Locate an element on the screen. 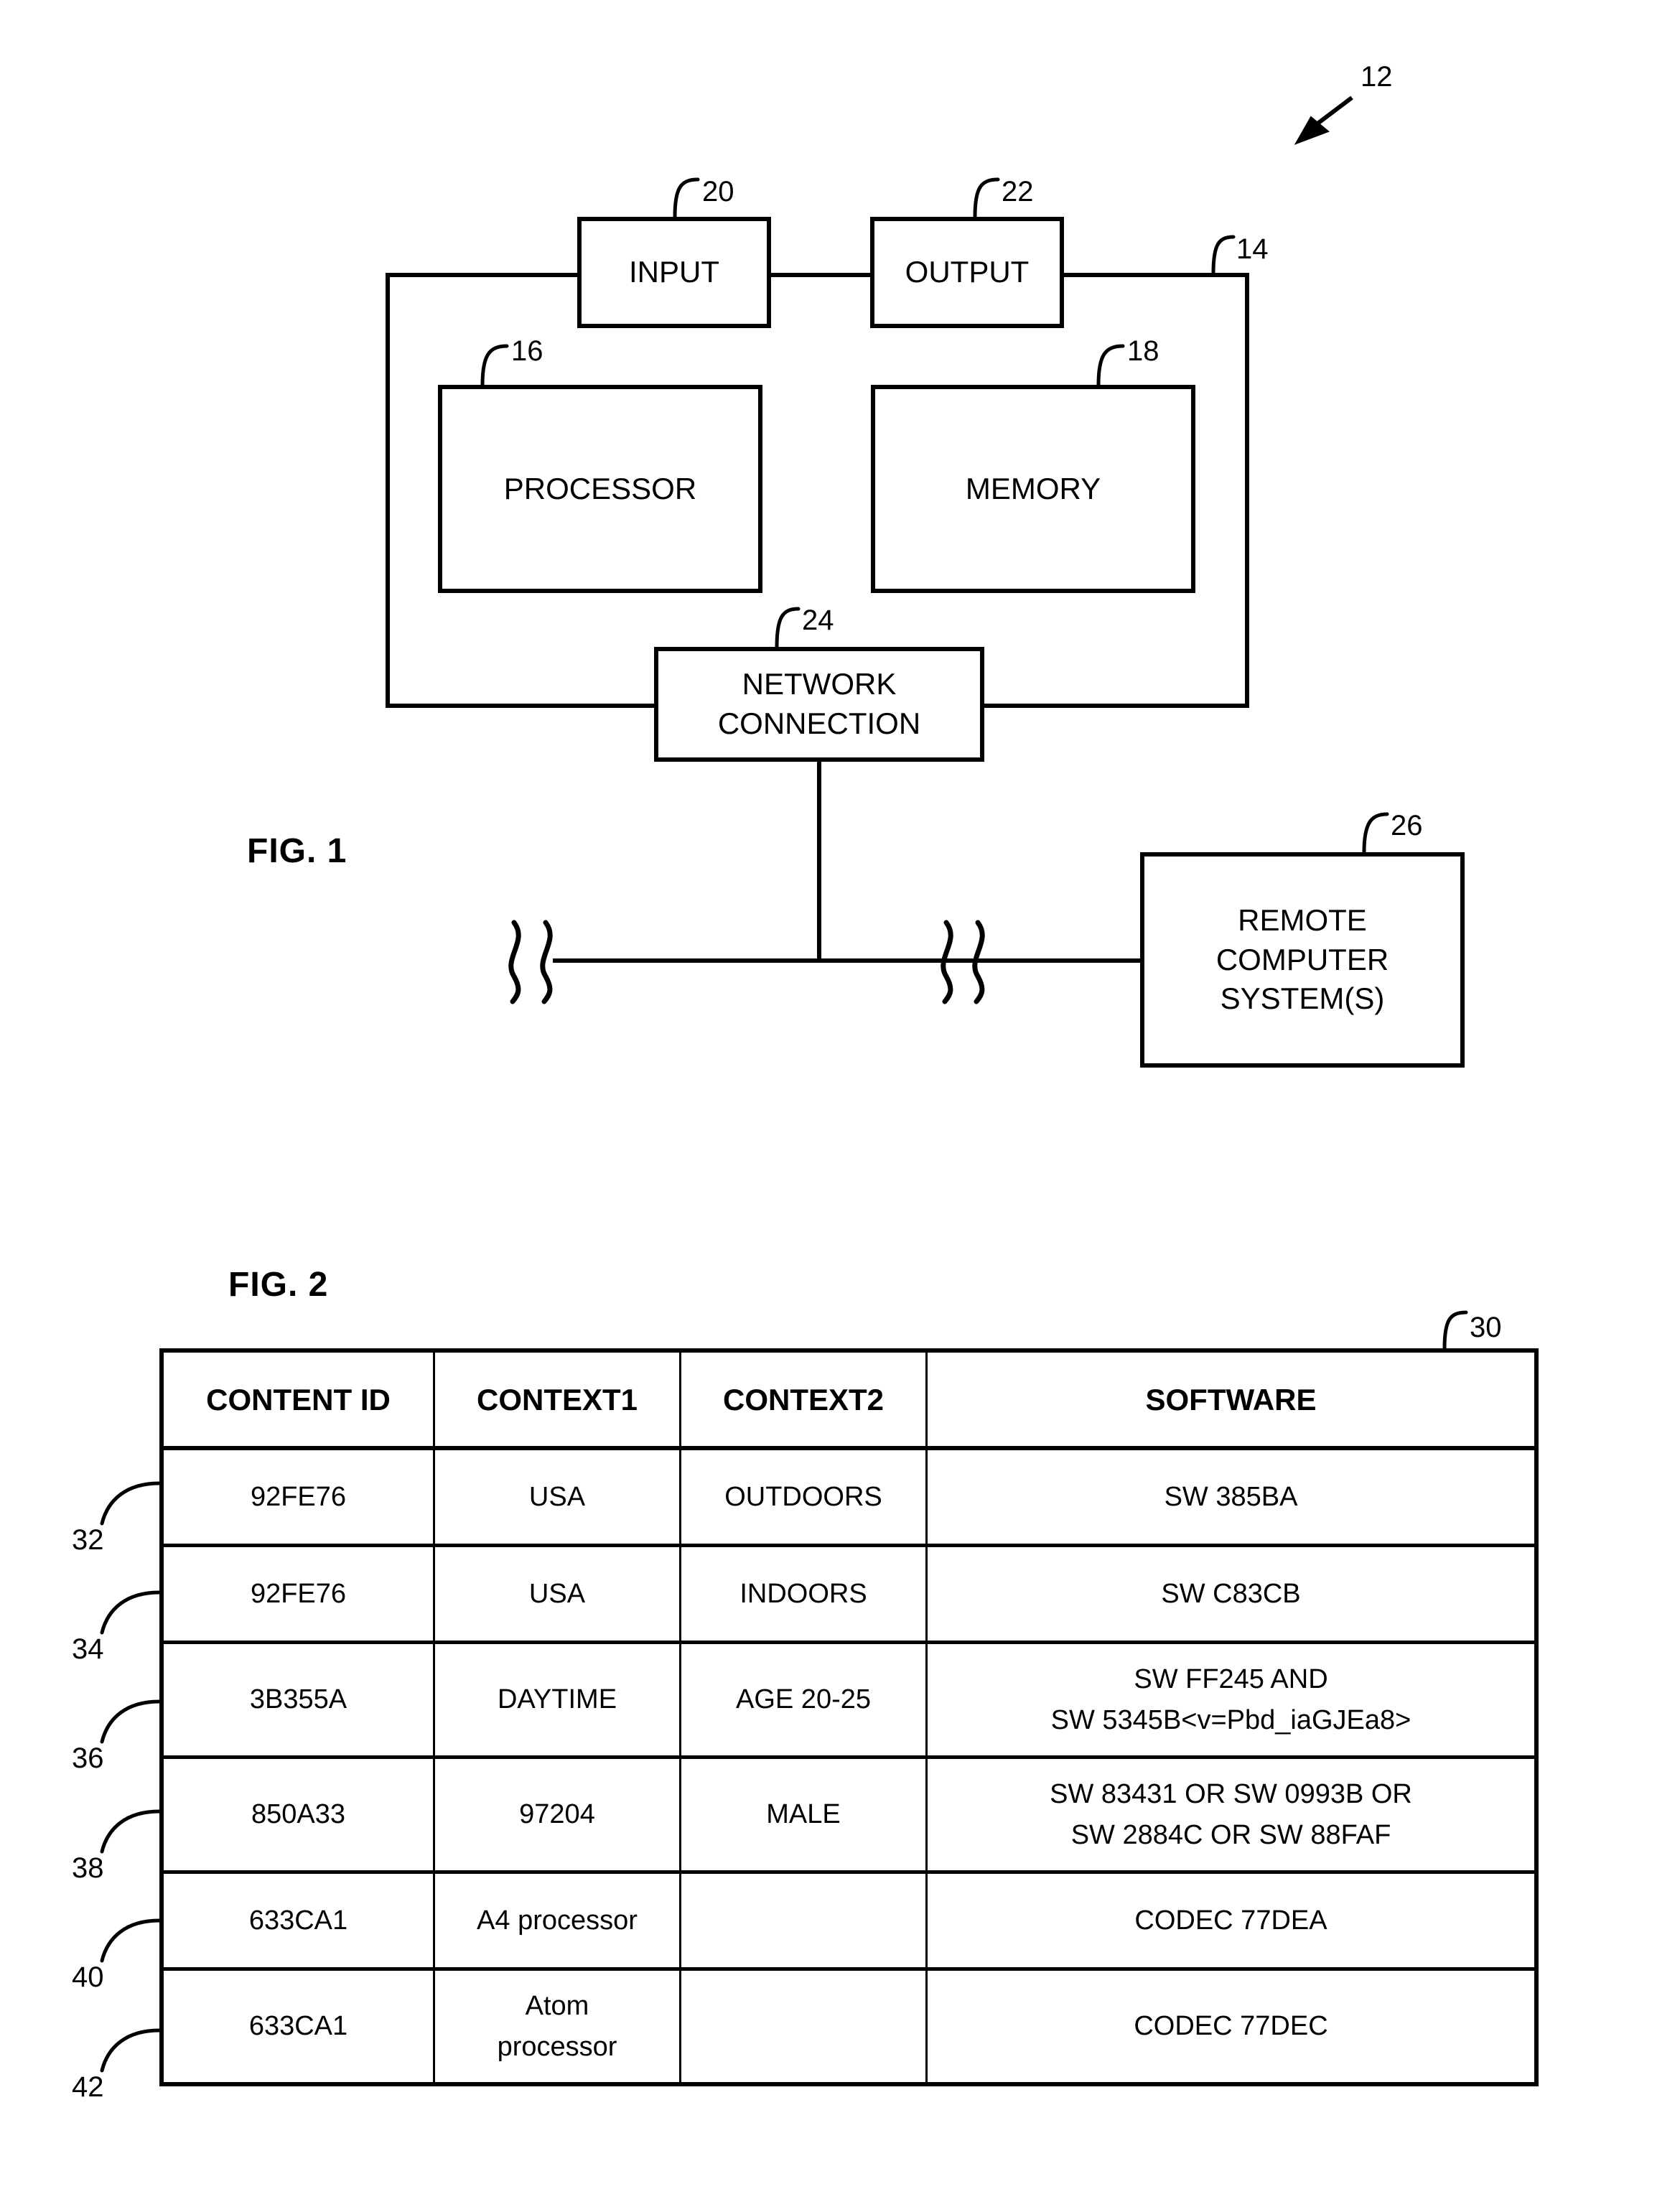 Image resolution: width=1680 pixels, height=2212 pixels. cell-context2: MALE is located at coordinates (803, 1814).